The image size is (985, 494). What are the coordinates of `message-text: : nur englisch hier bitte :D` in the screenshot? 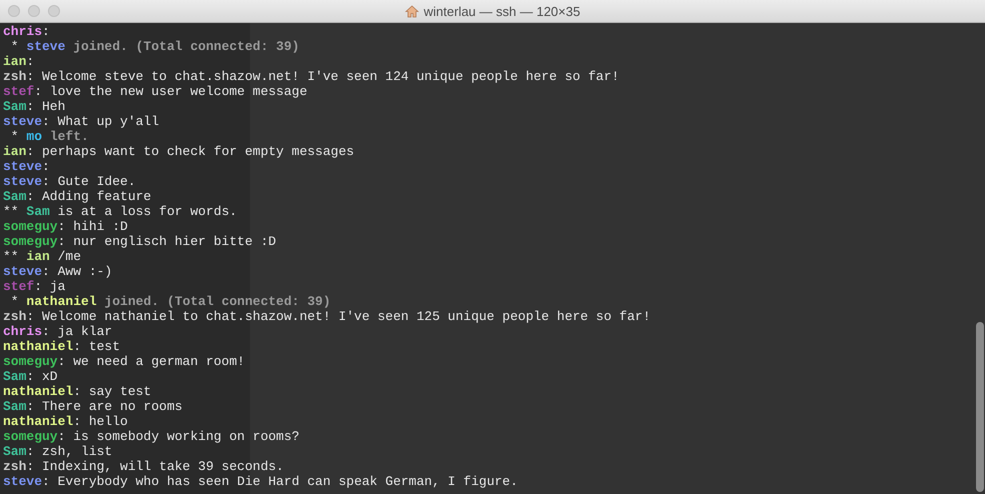 It's located at (167, 241).